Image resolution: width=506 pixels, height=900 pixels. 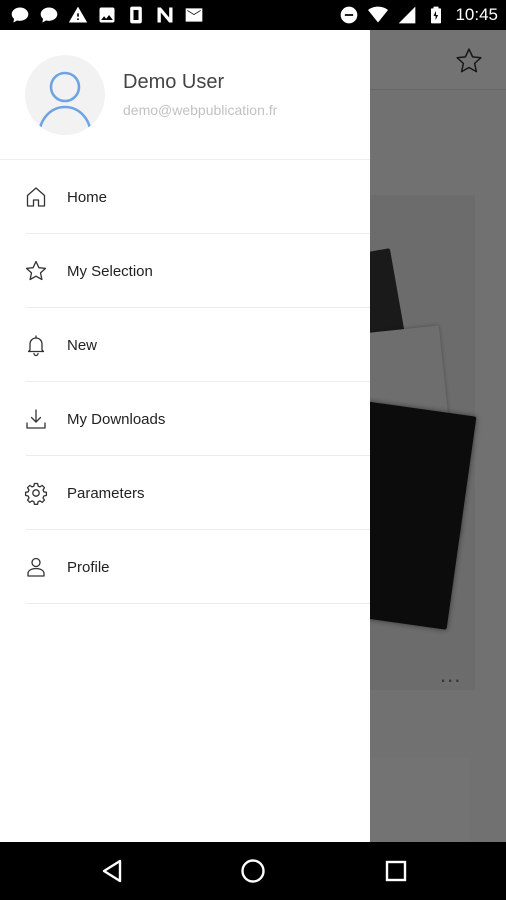 What do you see at coordinates (65, 102) in the screenshot?
I see `user-avatar-icon` at bounding box center [65, 102].